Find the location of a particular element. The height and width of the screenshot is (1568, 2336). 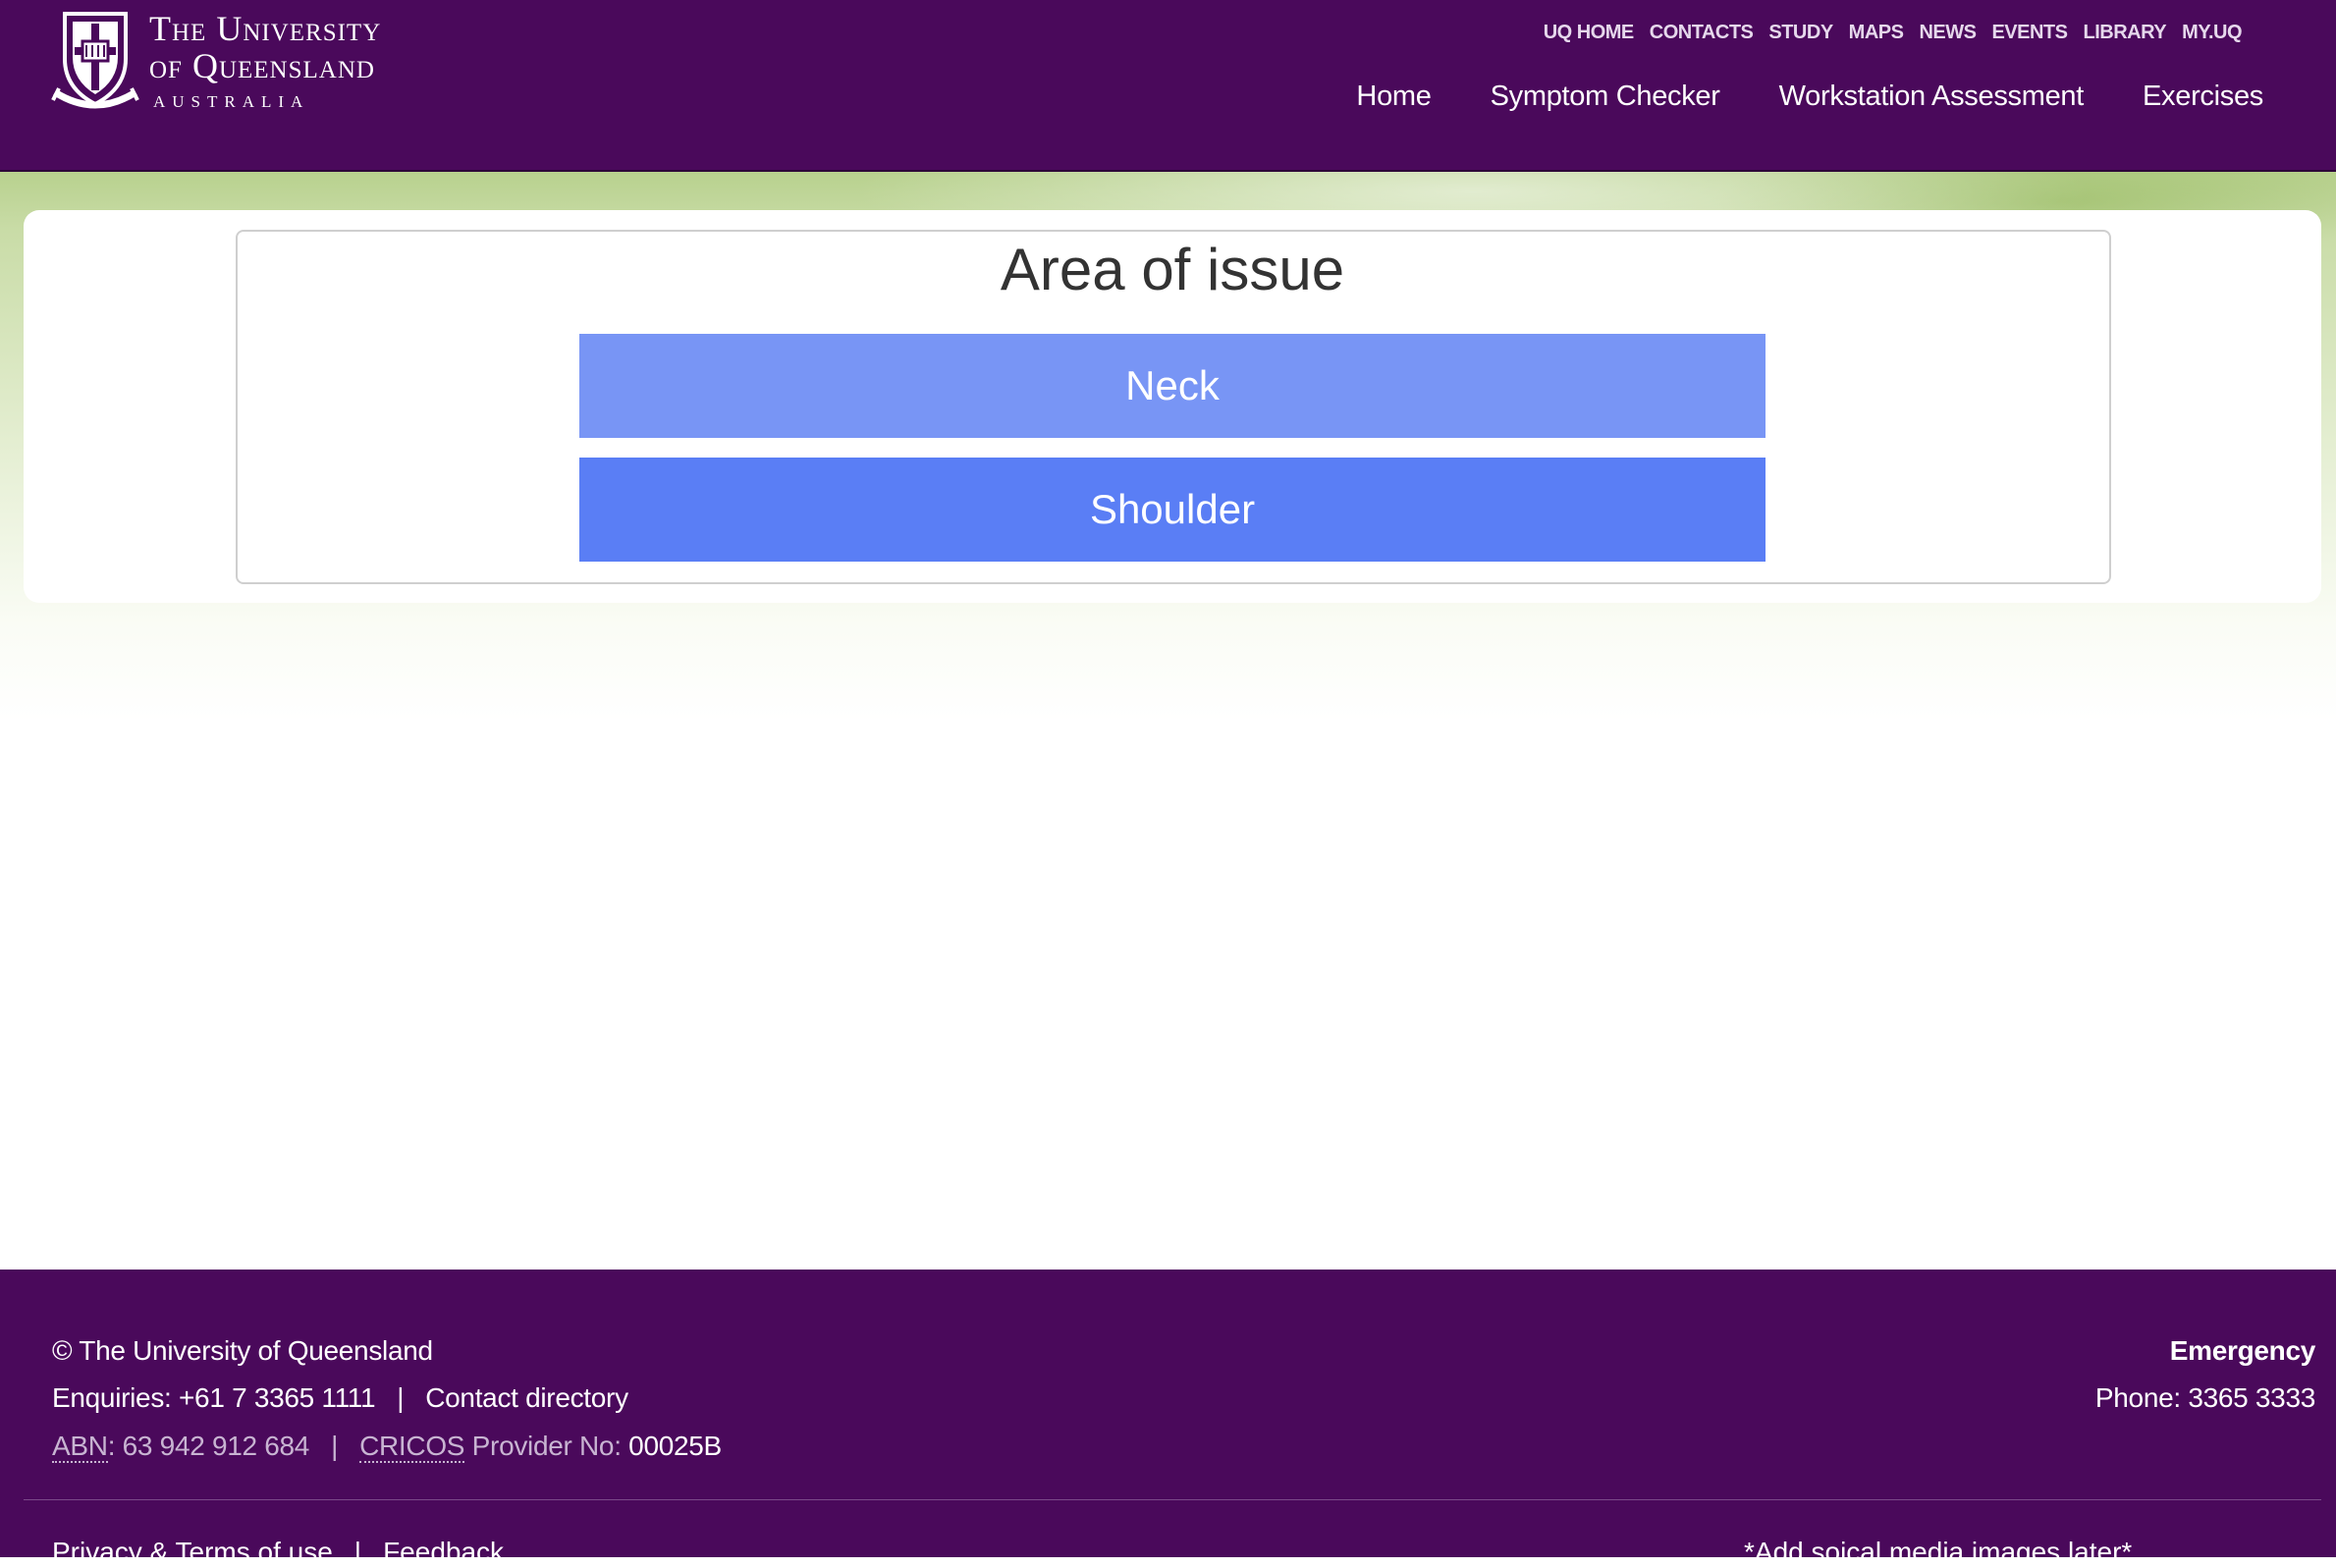

link-uq-home: UQ HOME is located at coordinates (1589, 33).